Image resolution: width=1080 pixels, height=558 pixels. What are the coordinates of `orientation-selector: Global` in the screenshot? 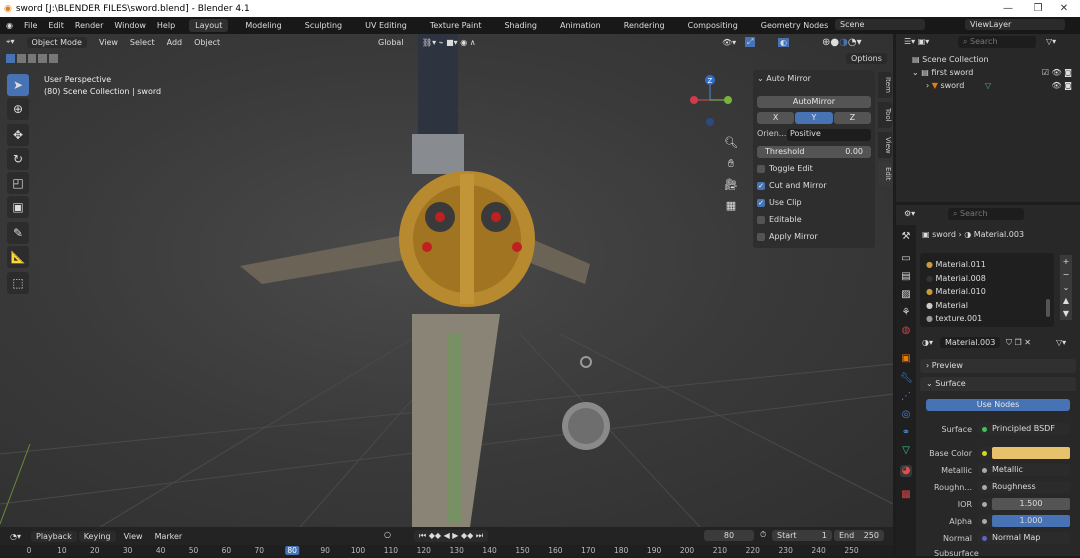 It's located at (391, 42).